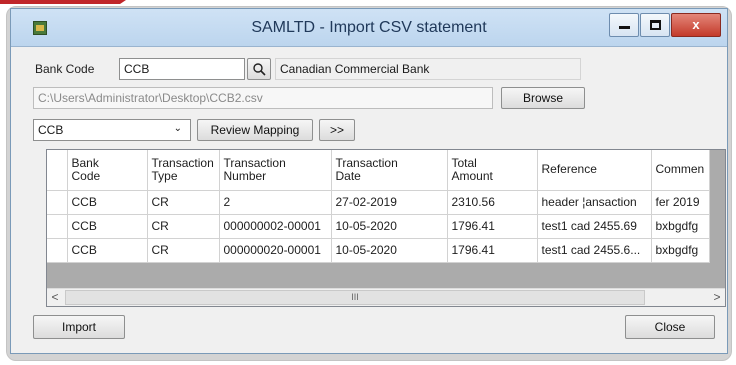 The width and height of the screenshot is (736, 365). What do you see at coordinates (107, 170) in the screenshot?
I see `column-header: Bank Code` at bounding box center [107, 170].